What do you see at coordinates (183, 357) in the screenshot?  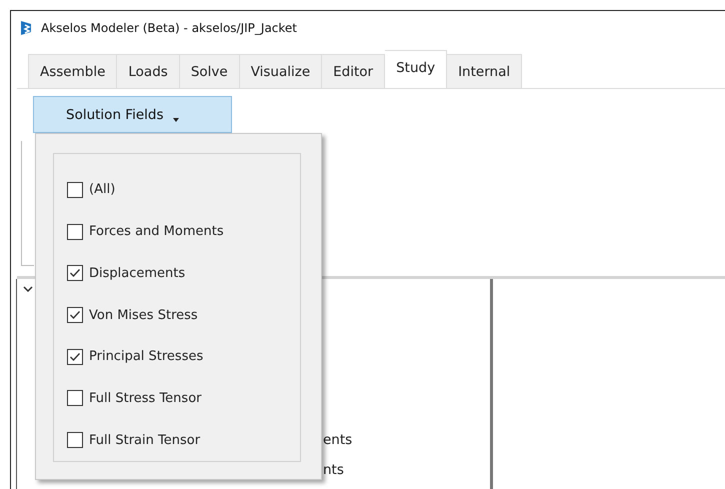 I see `checkbox-item: Principal Stresses` at bounding box center [183, 357].